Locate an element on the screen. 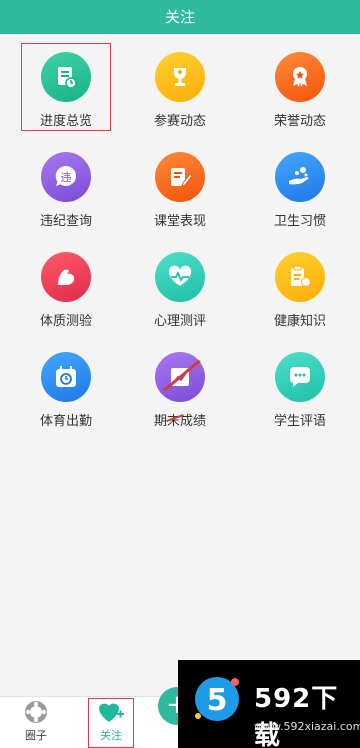 This screenshot has height=748, width=360. grid-row: 体育出勤 期末成绩 学生评语 is located at coordinates (180, 390).